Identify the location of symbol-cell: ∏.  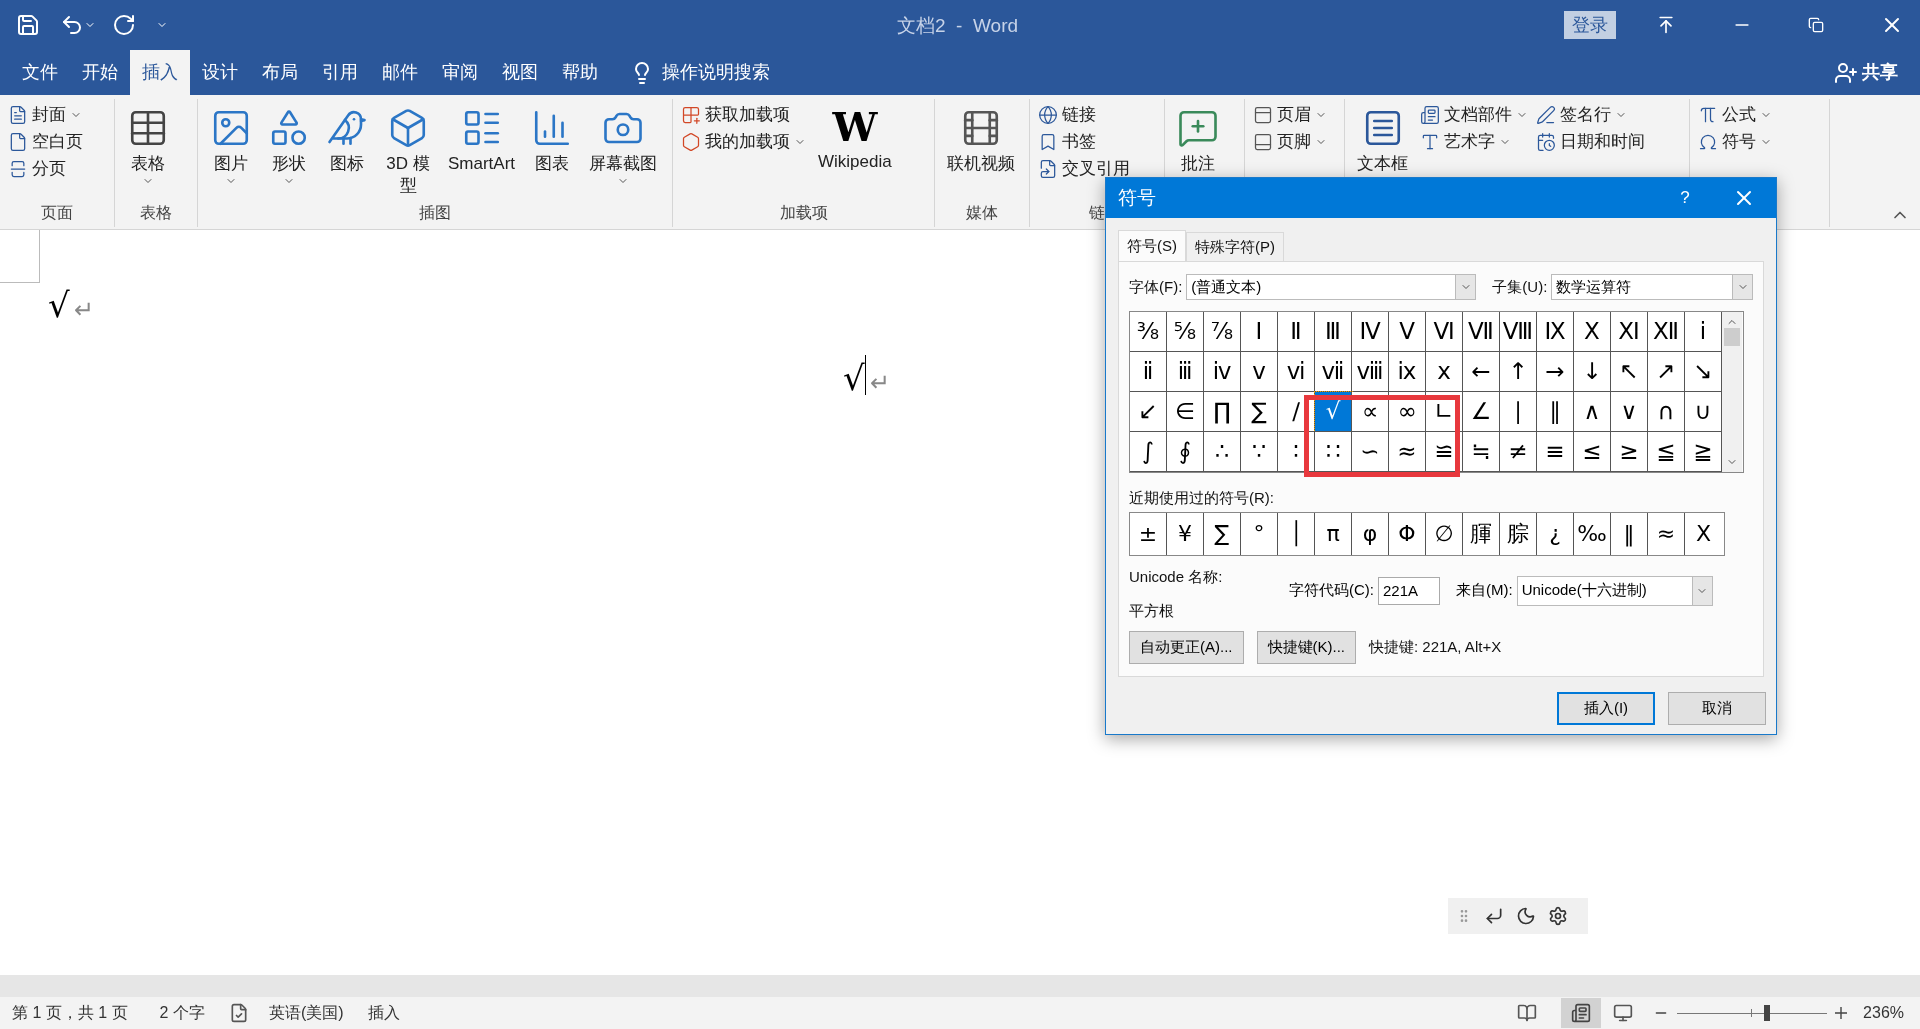
(1222, 412).